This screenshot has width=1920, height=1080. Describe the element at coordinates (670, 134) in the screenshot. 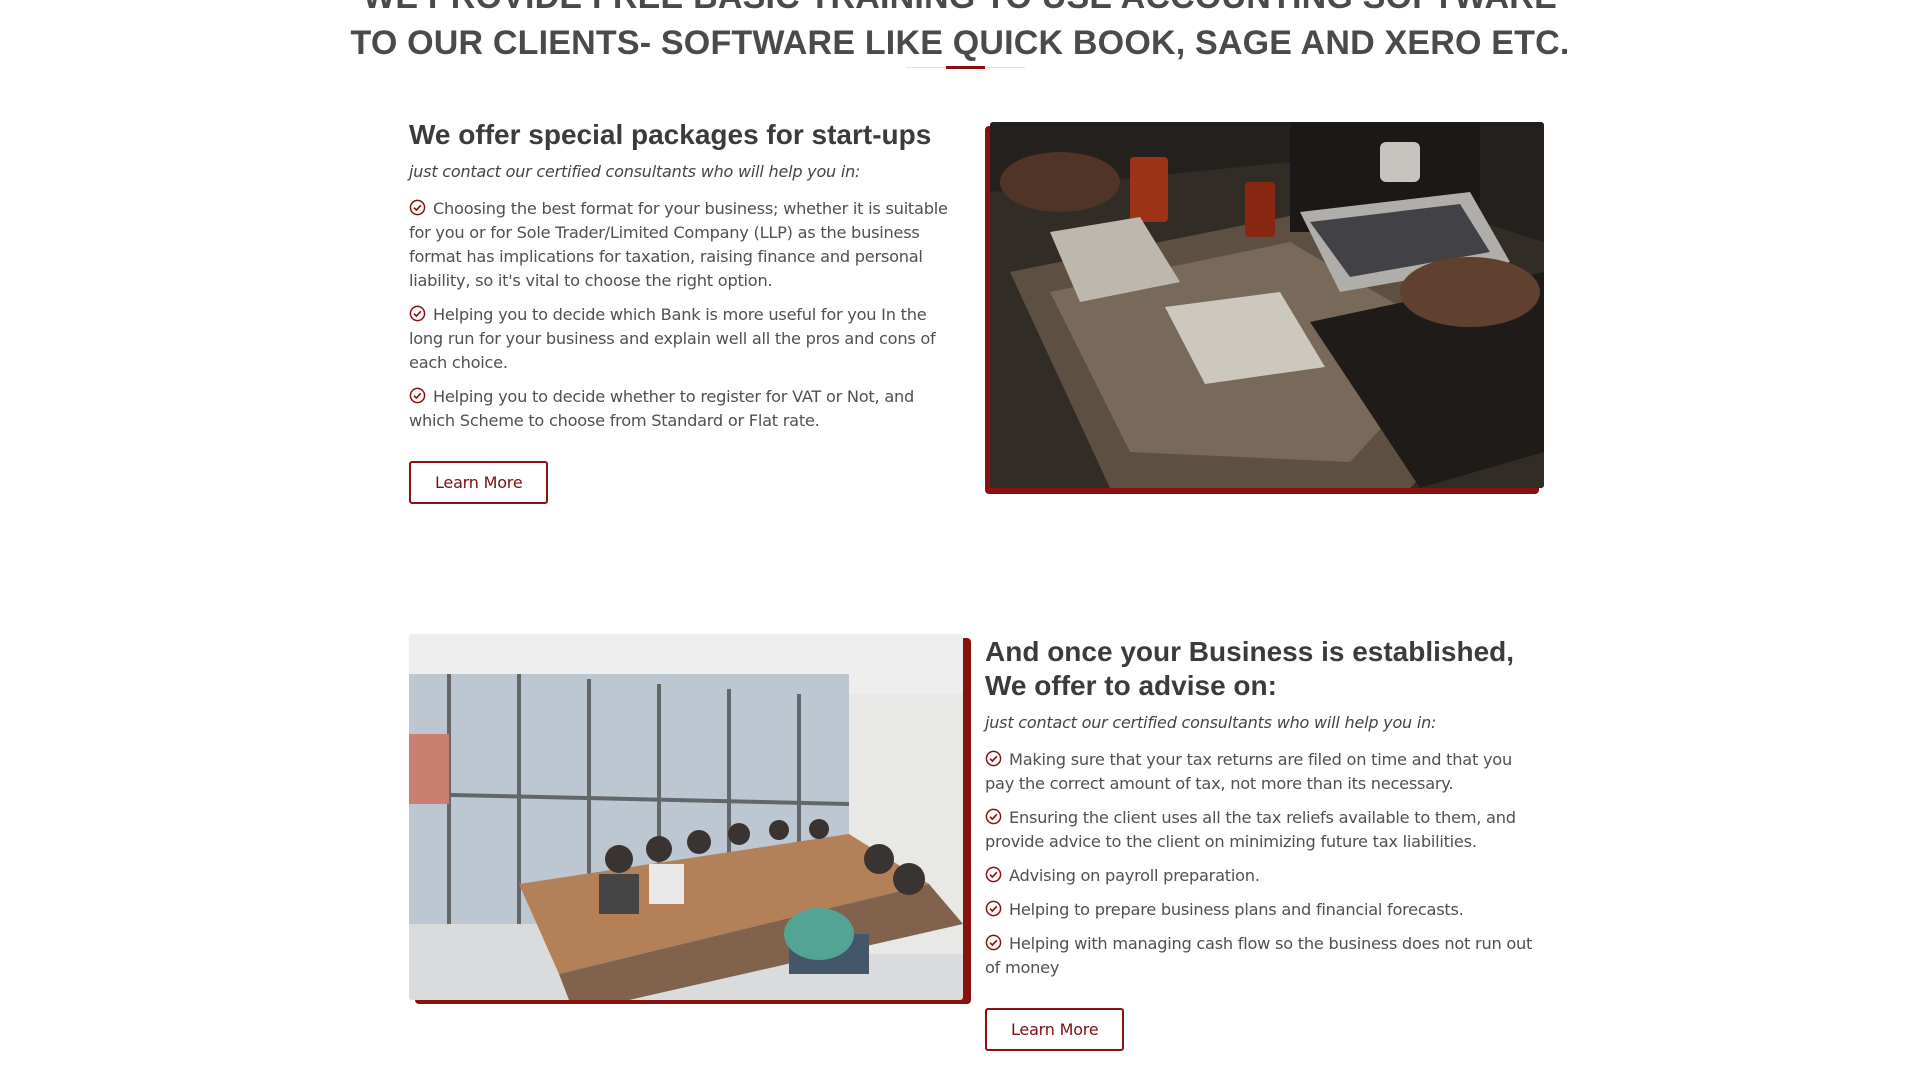

I see `startups-title: We offer special packages for start-ups` at that location.